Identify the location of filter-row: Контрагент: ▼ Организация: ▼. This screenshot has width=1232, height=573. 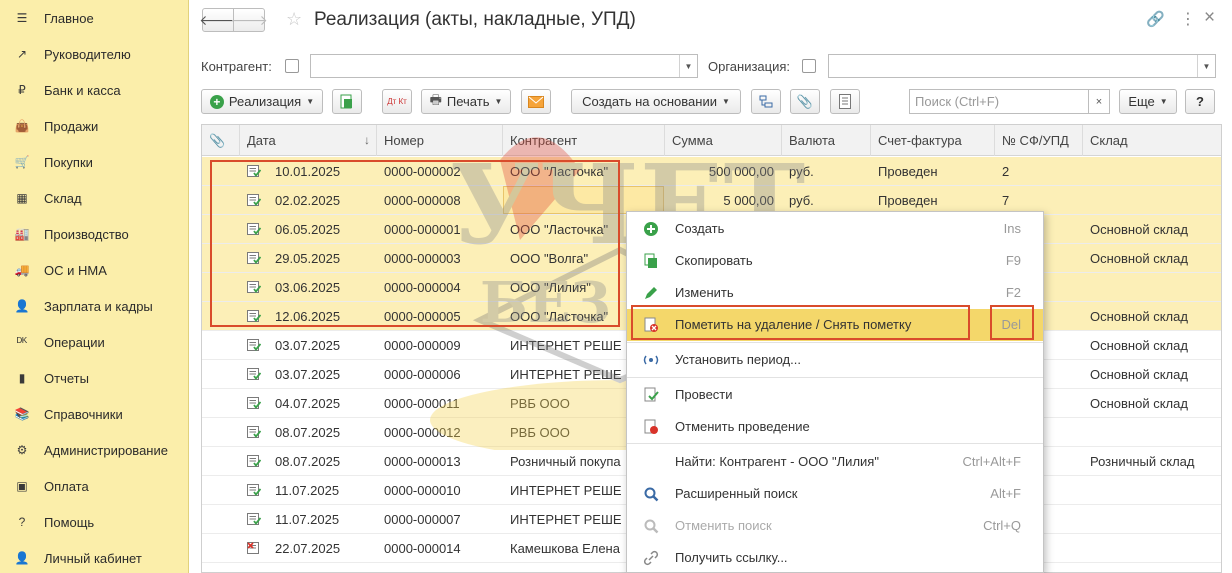
(711, 66).